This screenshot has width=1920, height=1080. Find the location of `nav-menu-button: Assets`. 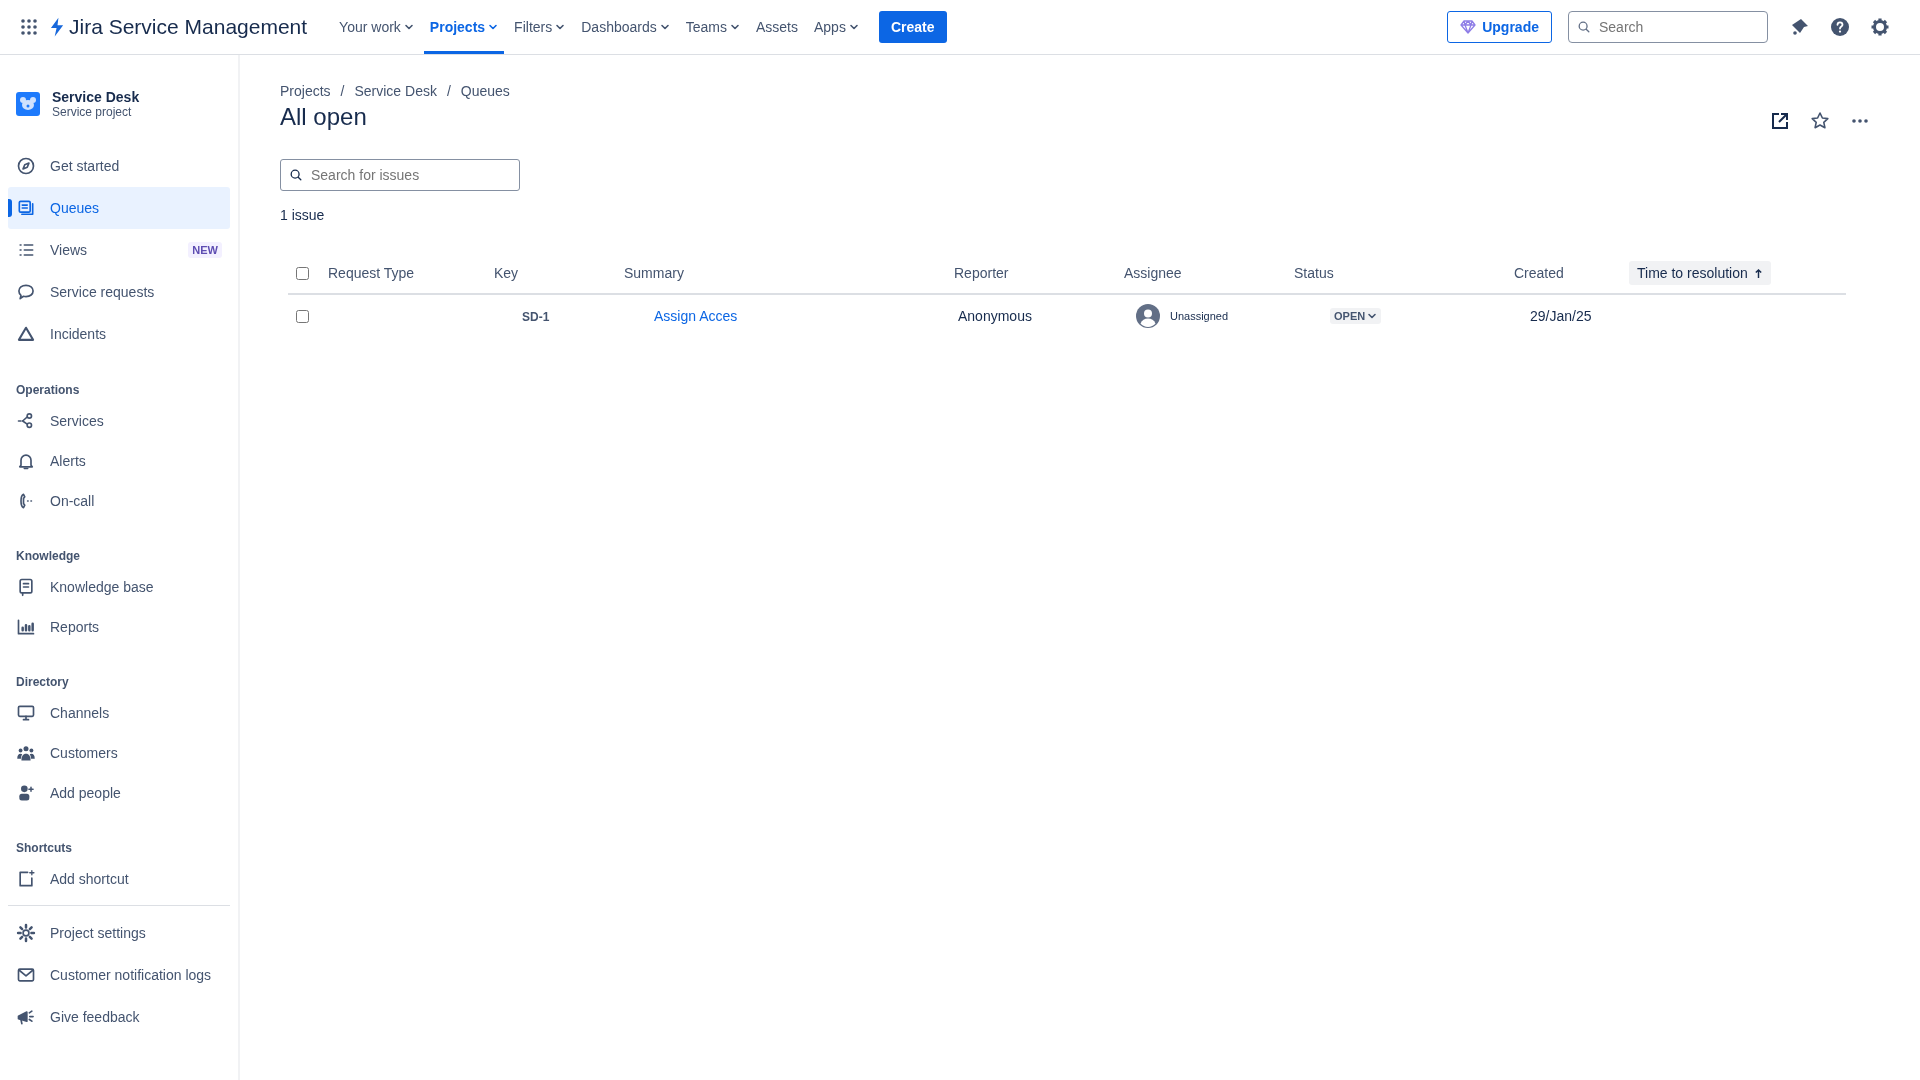

nav-menu-button: Assets is located at coordinates (776, 27).